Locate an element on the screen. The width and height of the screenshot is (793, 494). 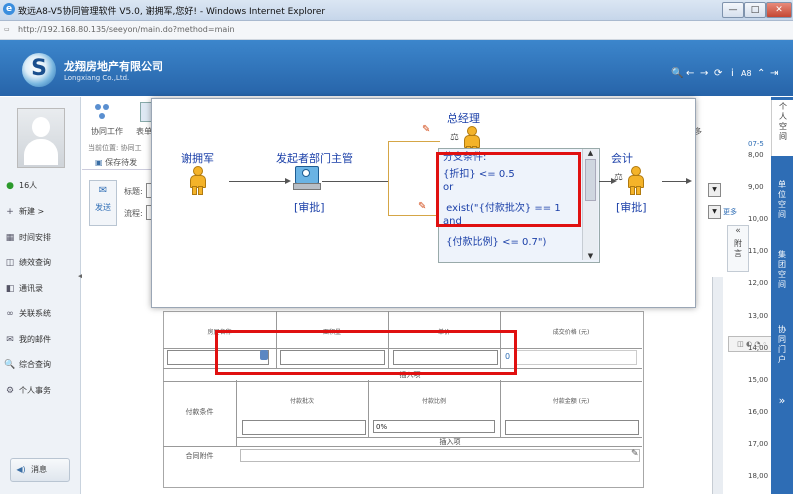
ie-icon: e is located at coordinates (9, 9).